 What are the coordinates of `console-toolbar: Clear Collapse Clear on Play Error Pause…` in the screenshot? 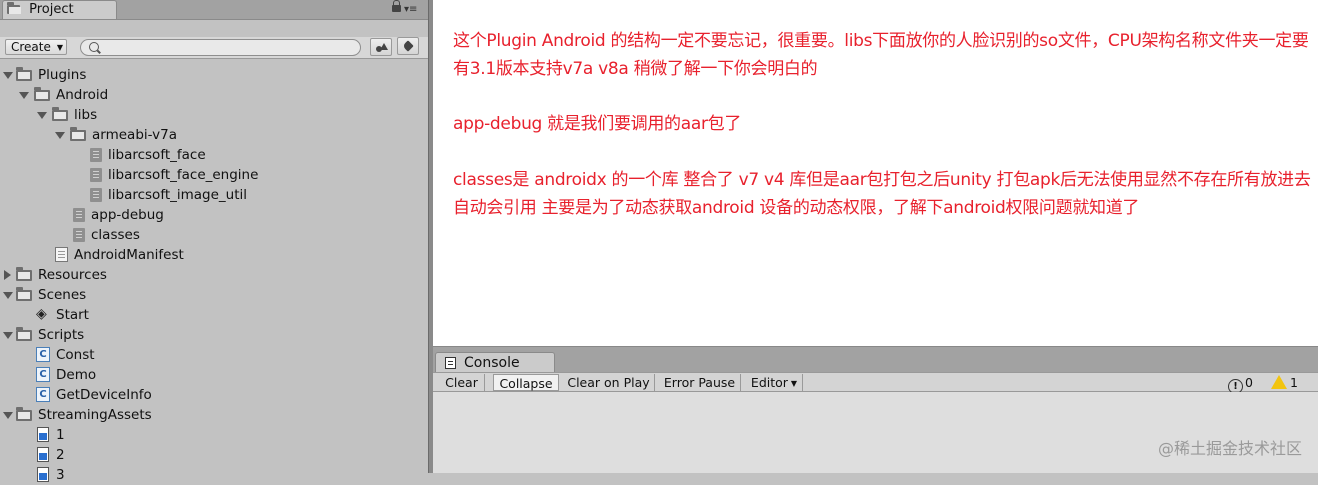 It's located at (875, 383).